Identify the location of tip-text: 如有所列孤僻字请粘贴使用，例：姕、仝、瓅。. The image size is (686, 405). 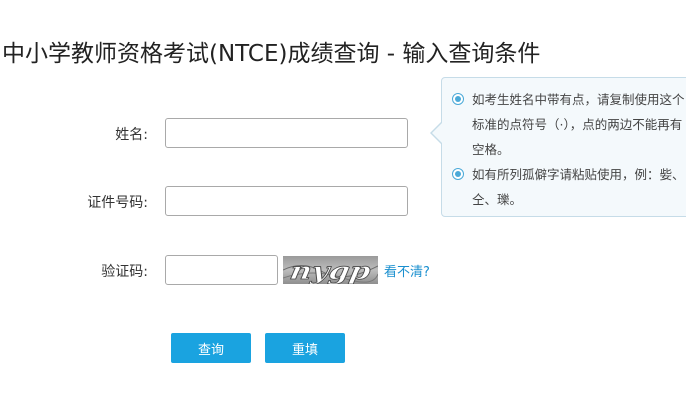
(578, 187).